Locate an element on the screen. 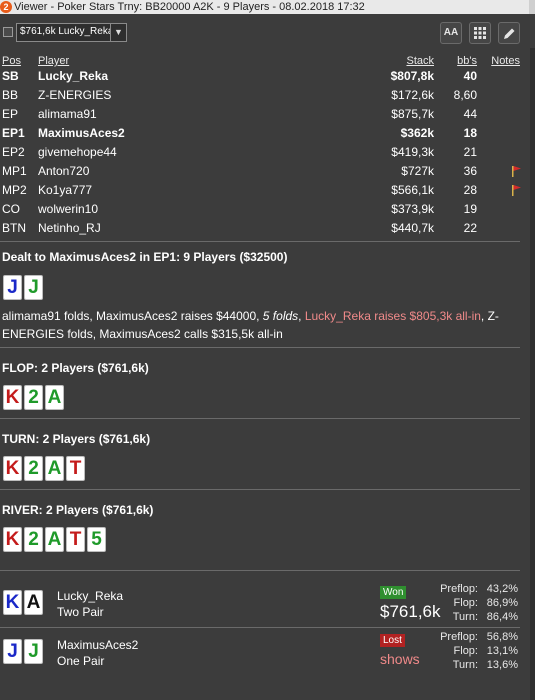 Image resolution: width=535 pixels, height=700 pixels. font-size-icon: AA is located at coordinates (451, 32).